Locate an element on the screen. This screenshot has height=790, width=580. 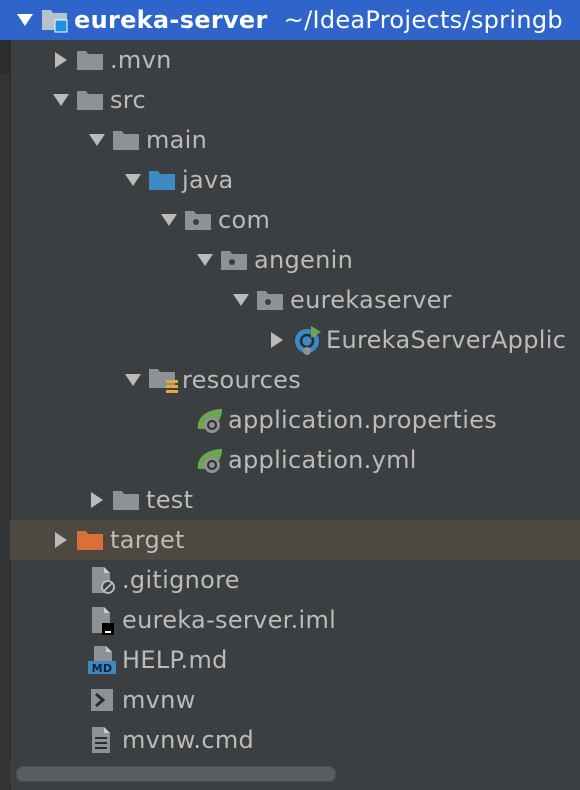
tree-node-label: eureka-server.iml is located at coordinates (229, 620).